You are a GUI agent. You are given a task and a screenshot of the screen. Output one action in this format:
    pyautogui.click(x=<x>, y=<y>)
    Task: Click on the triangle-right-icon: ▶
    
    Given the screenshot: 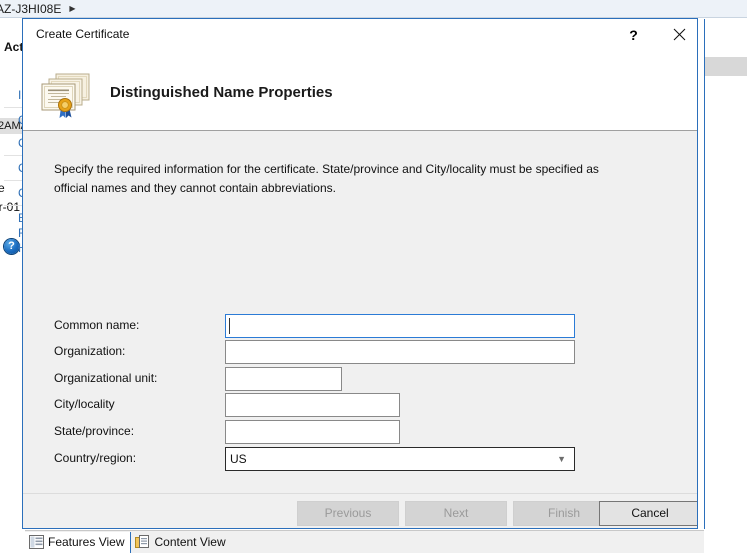 What is the action you would take?
    pyautogui.click(x=72, y=8)
    